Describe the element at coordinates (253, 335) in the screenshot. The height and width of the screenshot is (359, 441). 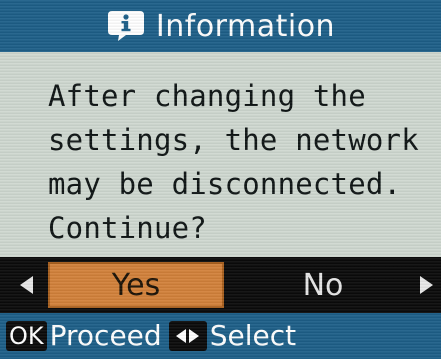
I see `select-hint: Select` at that location.